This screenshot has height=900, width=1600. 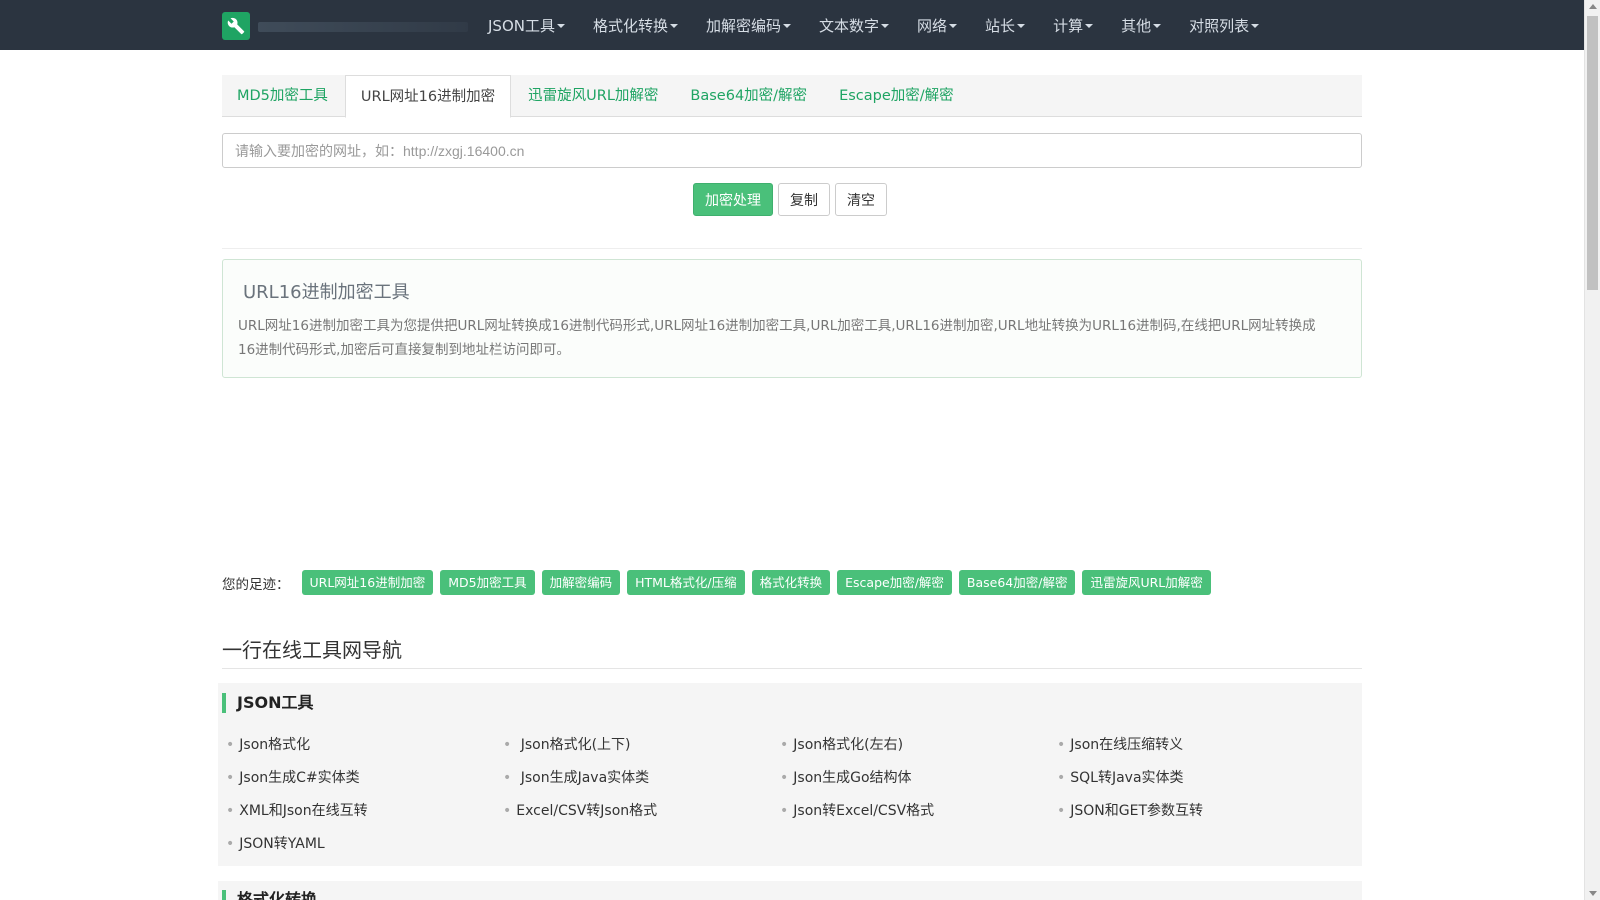 I want to click on tool-link: • Json在线压缩转义, so click(x=1195, y=745).